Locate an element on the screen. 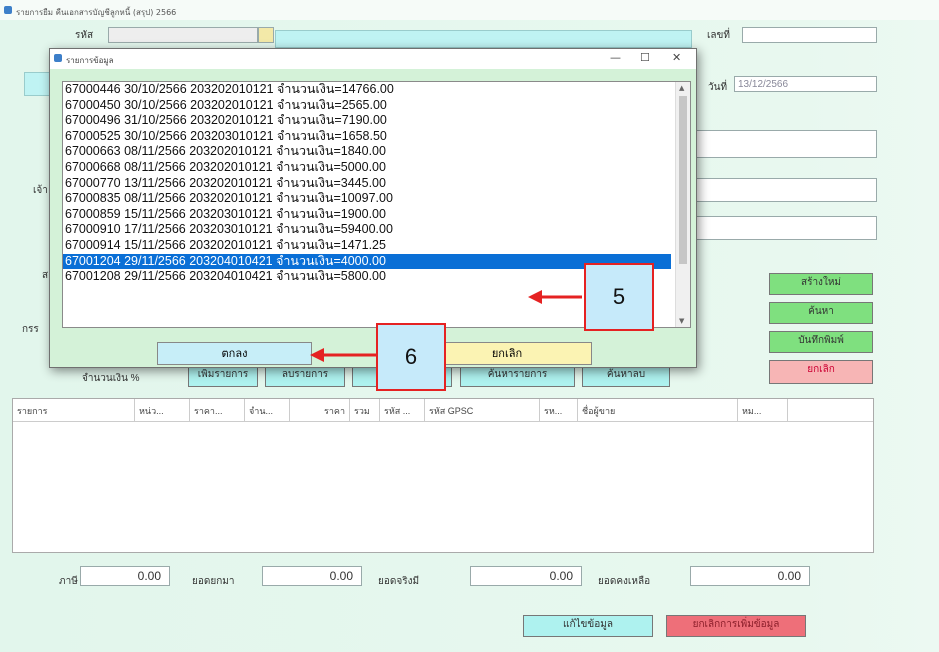  edit-data-button: แก้ไขข้อมูล is located at coordinates (588, 626).